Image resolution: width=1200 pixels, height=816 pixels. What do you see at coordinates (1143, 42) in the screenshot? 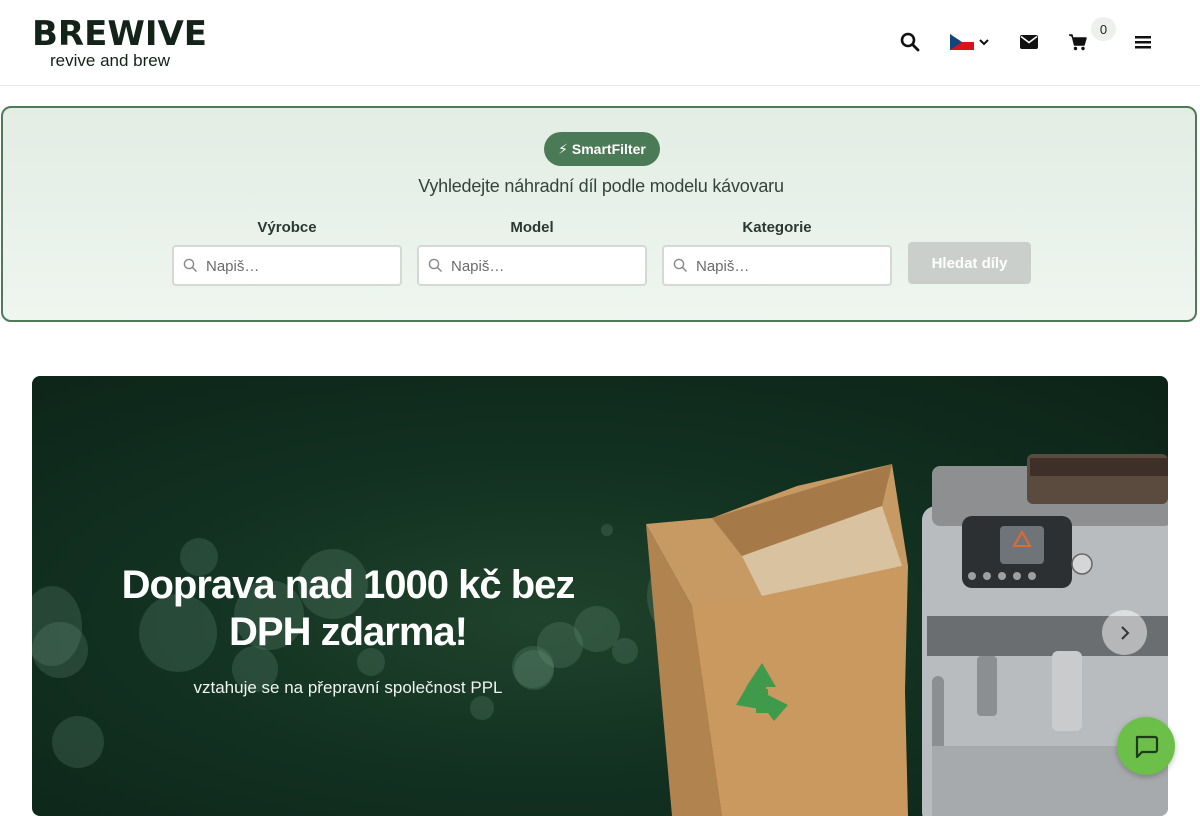
I see `menu-icon` at bounding box center [1143, 42].